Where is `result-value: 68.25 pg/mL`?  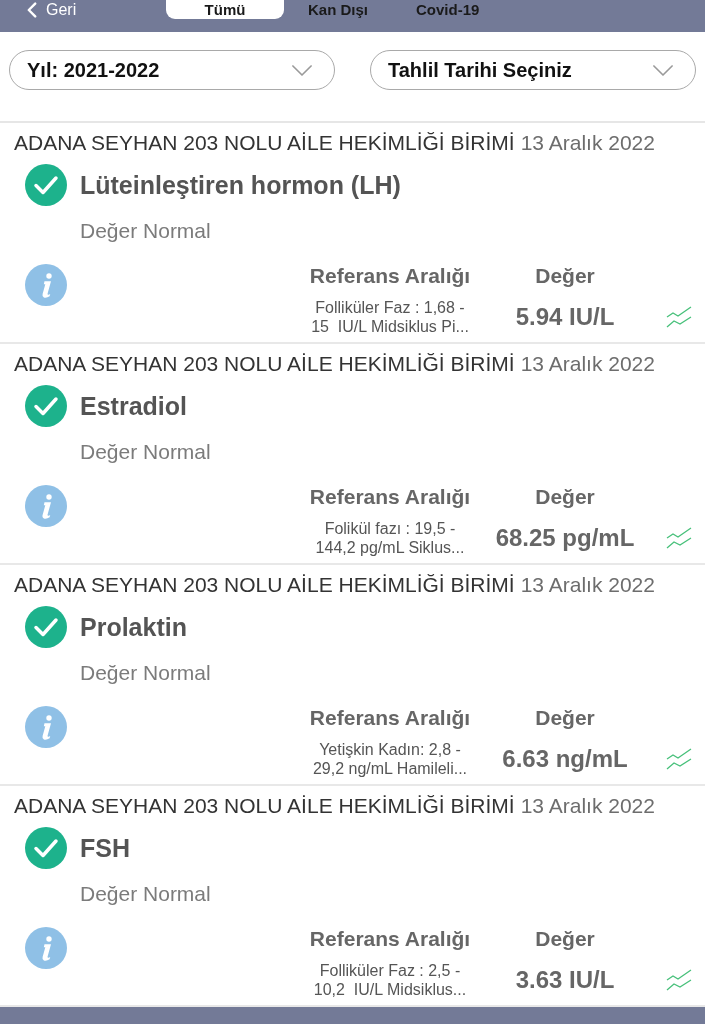
result-value: 68.25 pg/mL is located at coordinates (565, 538).